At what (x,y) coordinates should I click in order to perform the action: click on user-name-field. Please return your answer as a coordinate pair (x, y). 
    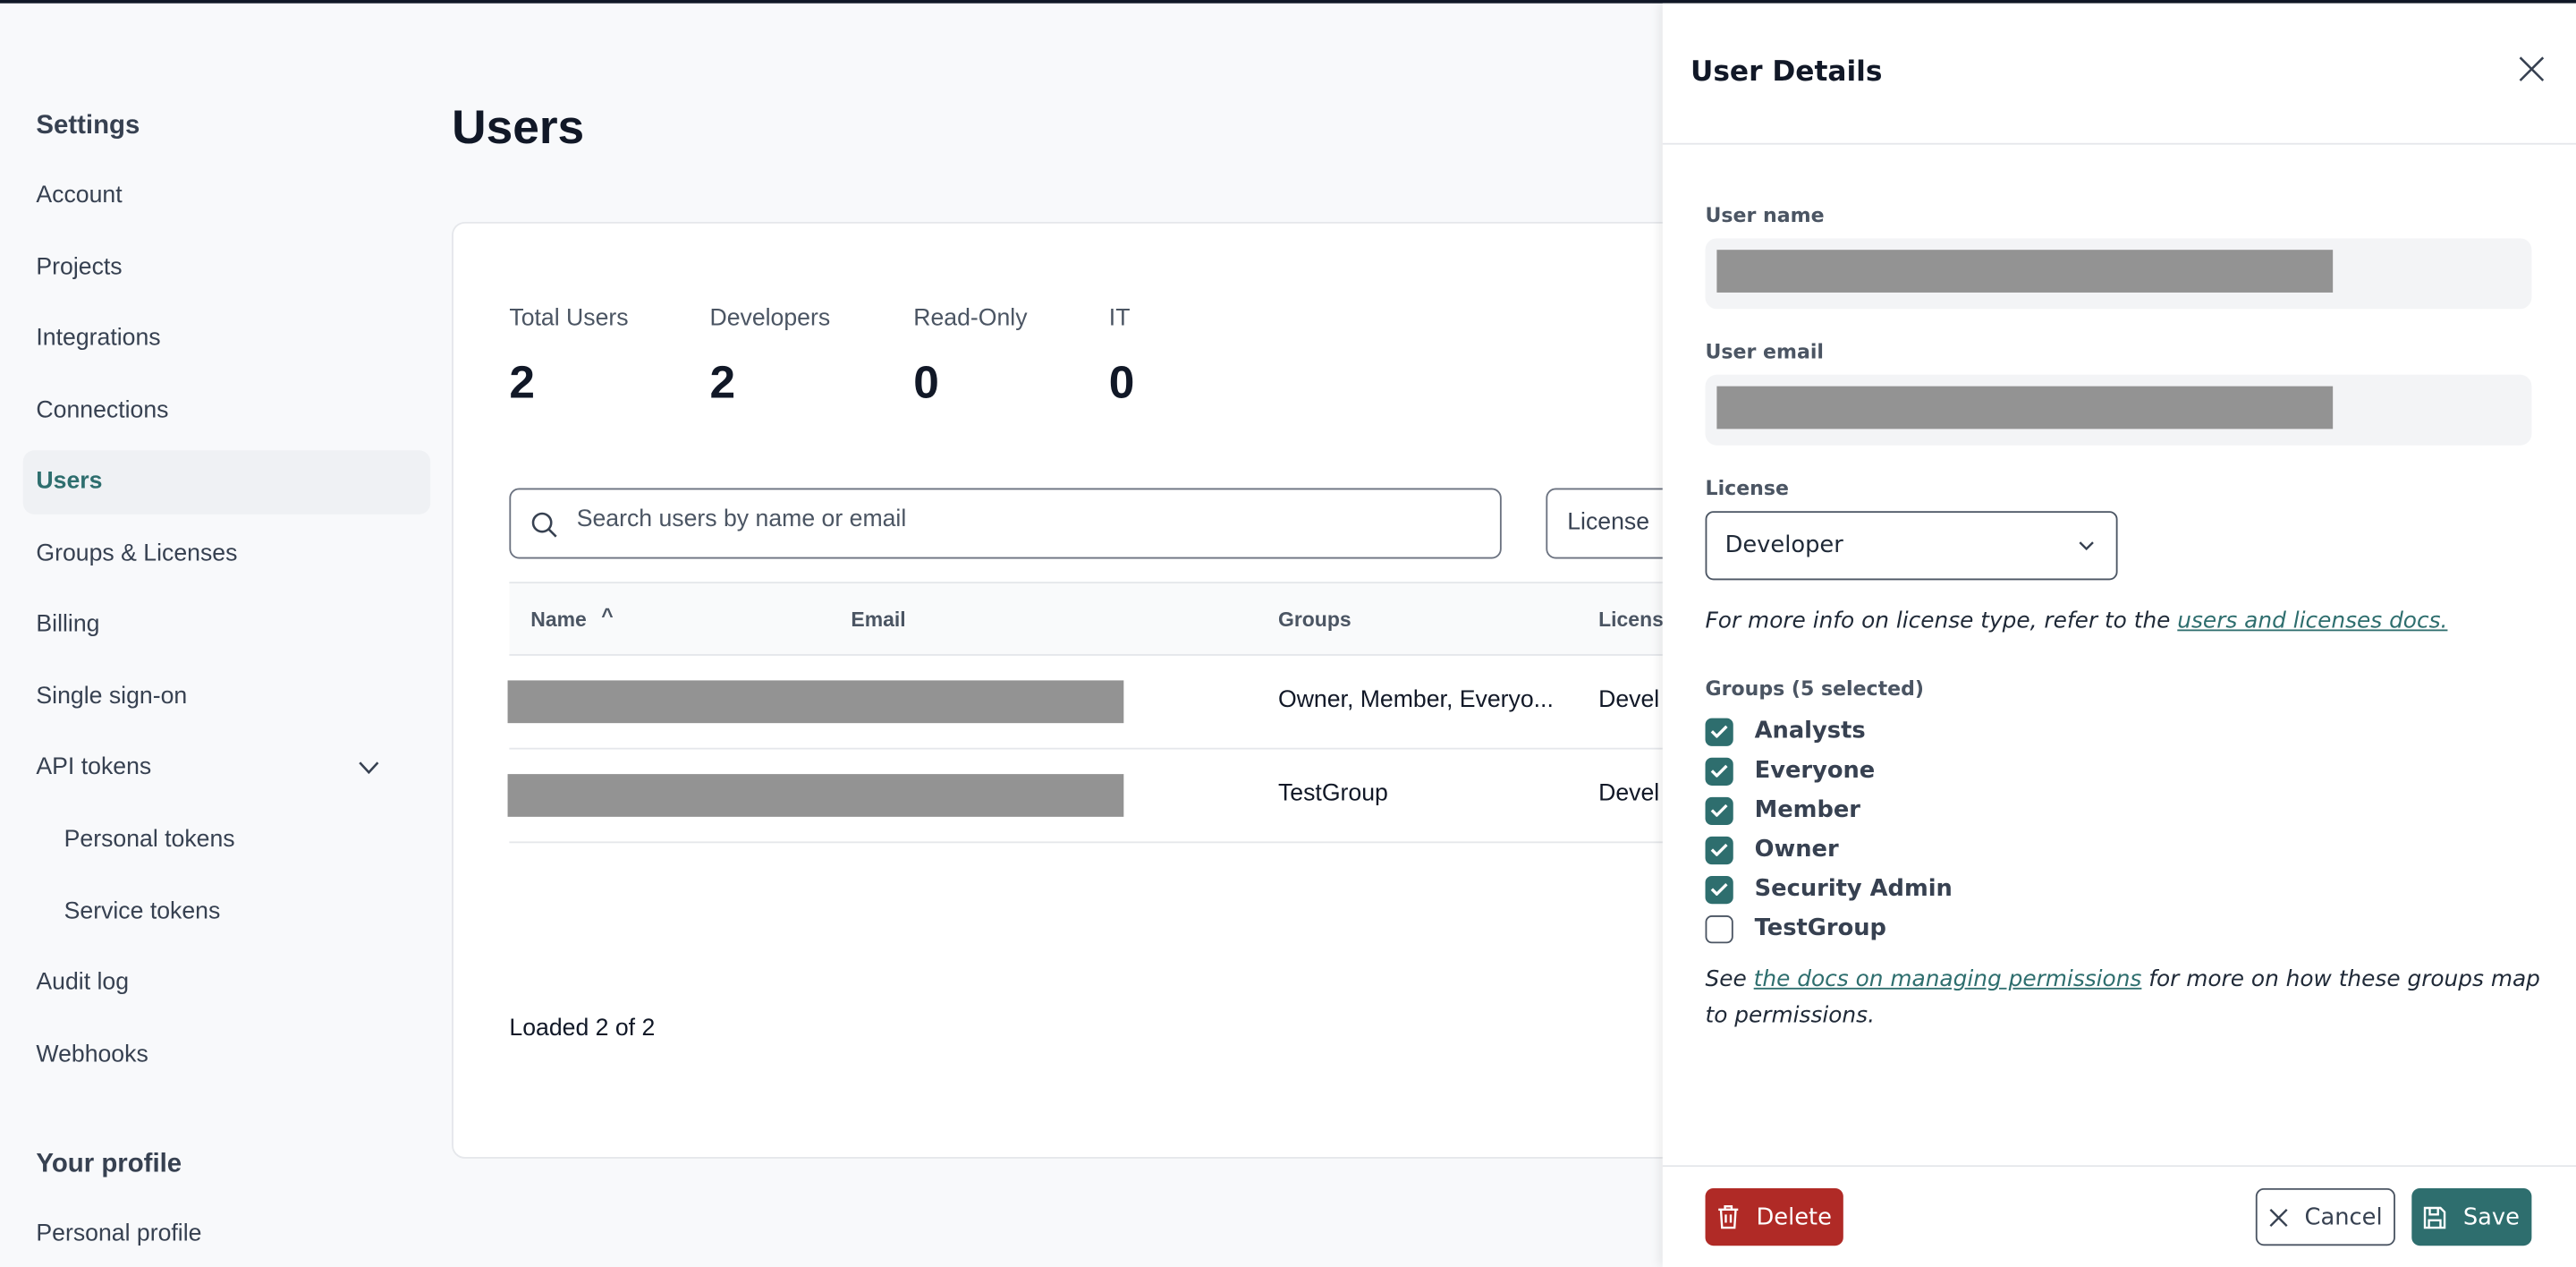
    Looking at the image, I should click on (2118, 274).